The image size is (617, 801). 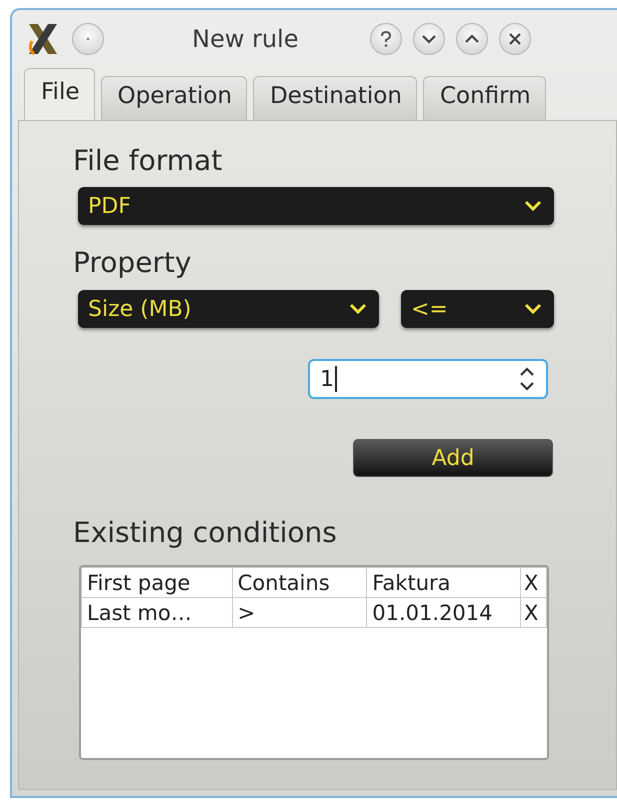 I want to click on x-logo-icon, so click(x=43, y=39).